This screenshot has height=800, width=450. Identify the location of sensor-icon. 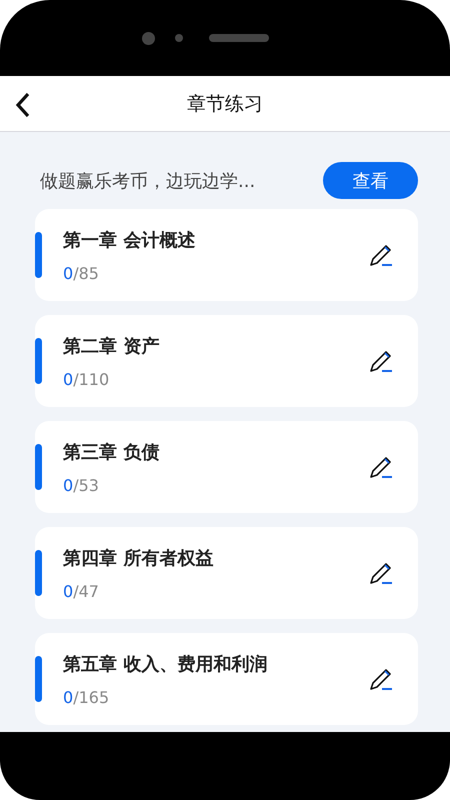
(178, 38).